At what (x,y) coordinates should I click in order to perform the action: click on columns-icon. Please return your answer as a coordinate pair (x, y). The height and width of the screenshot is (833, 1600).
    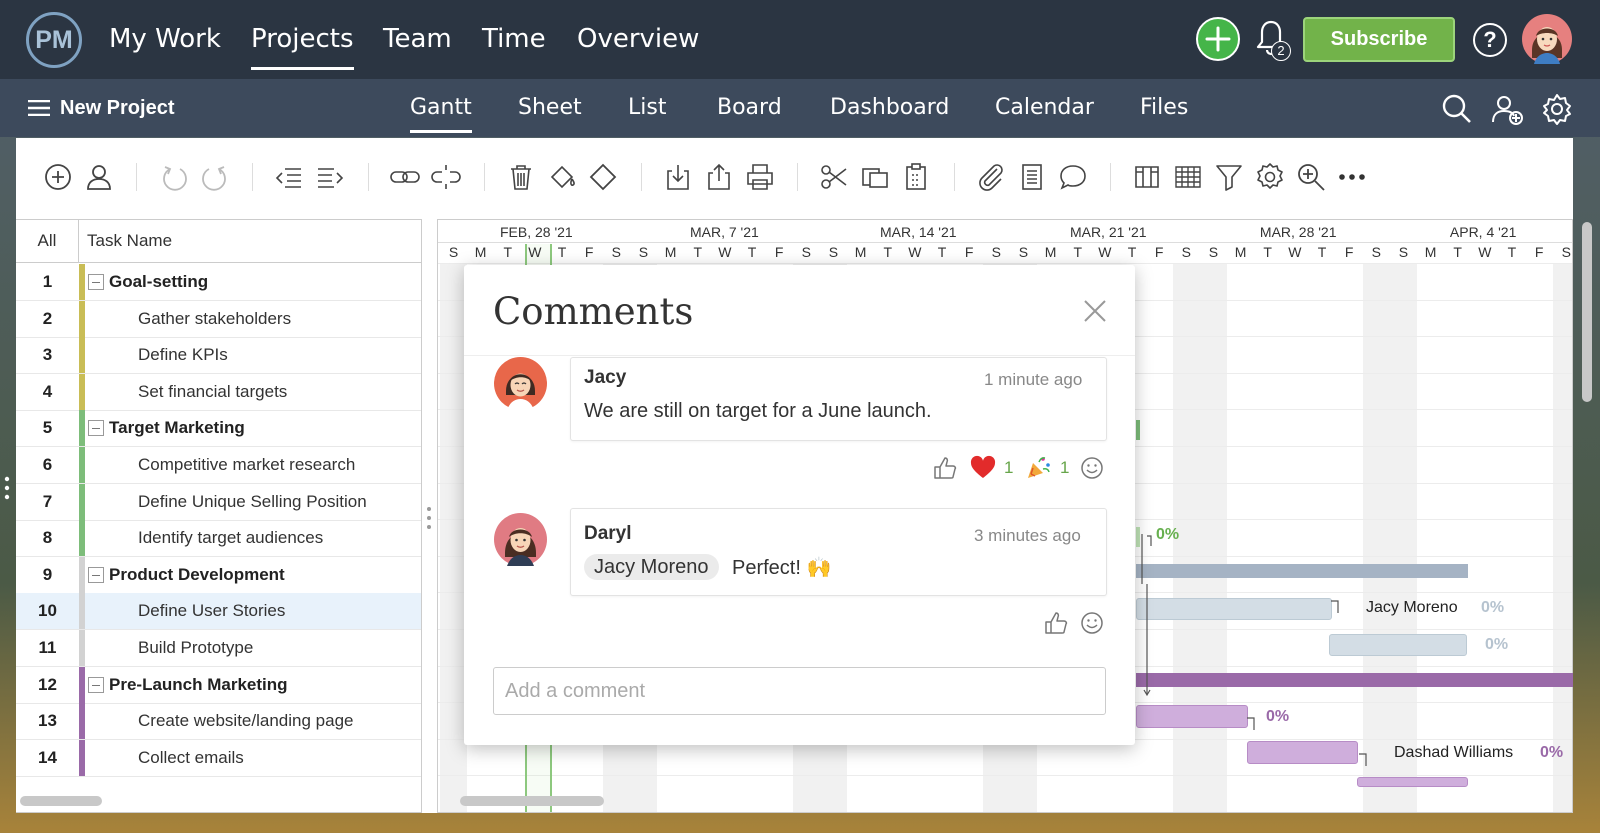
    Looking at the image, I should click on (1147, 177).